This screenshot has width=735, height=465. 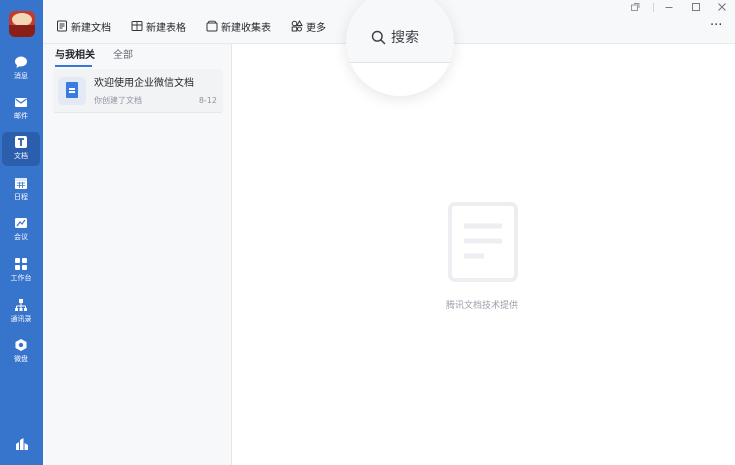 What do you see at coordinates (21, 319) in the screenshot?
I see `nav-label: 通讯录` at bounding box center [21, 319].